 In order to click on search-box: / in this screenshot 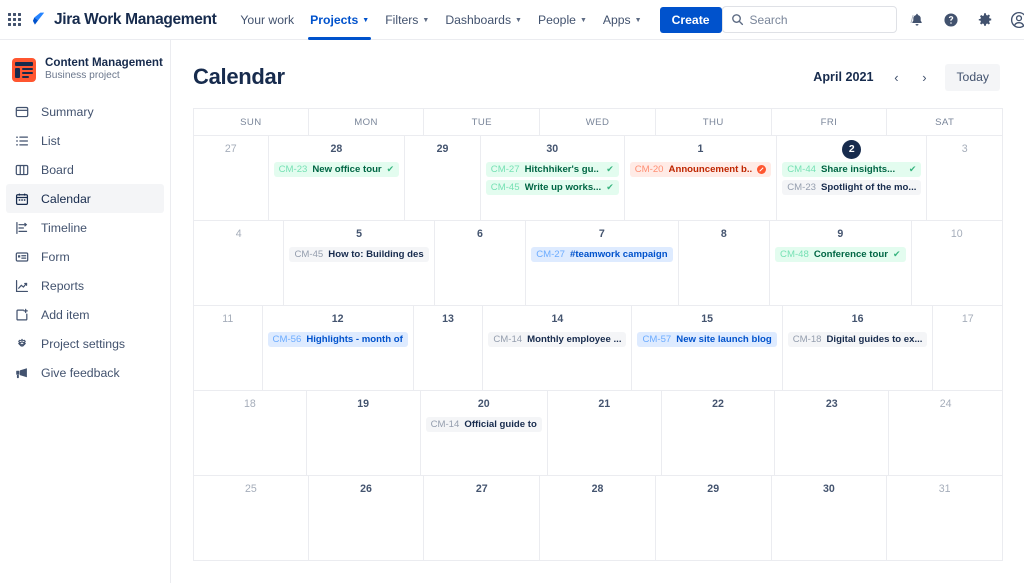, I will do `click(817, 19)`.